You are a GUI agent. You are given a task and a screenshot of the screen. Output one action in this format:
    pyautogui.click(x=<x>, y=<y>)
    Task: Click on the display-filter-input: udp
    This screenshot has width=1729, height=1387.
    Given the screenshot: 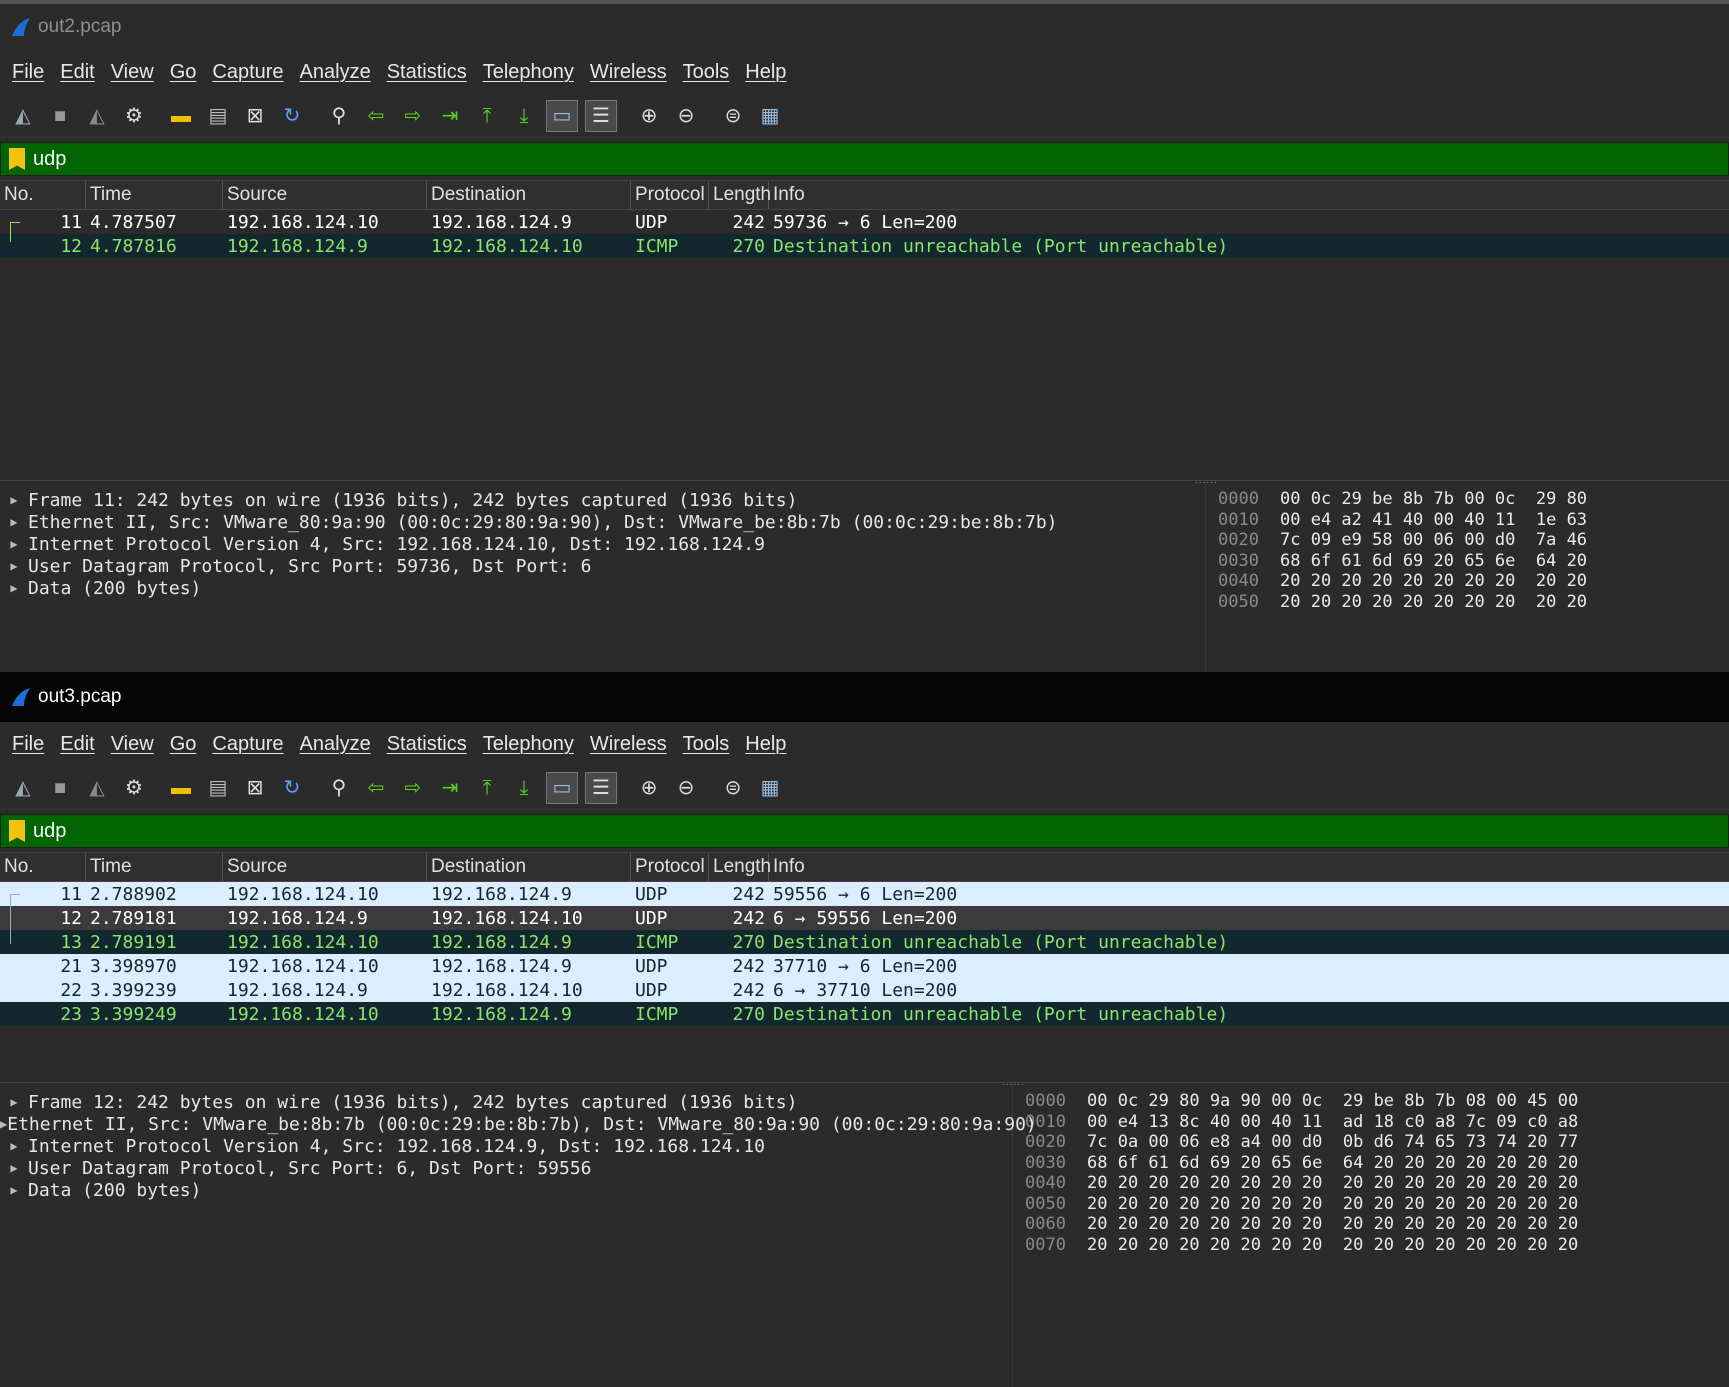 What is the action you would take?
    pyautogui.click(x=49, y=831)
    